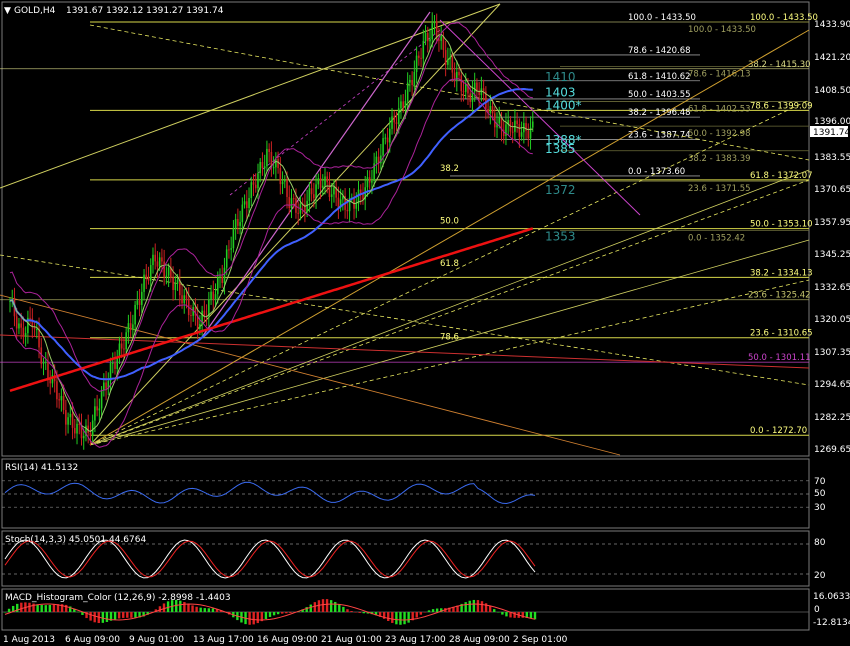 This screenshot has height=646, width=850. I want to click on fib-level-label: 61.8 - 1402.53, so click(719, 110).